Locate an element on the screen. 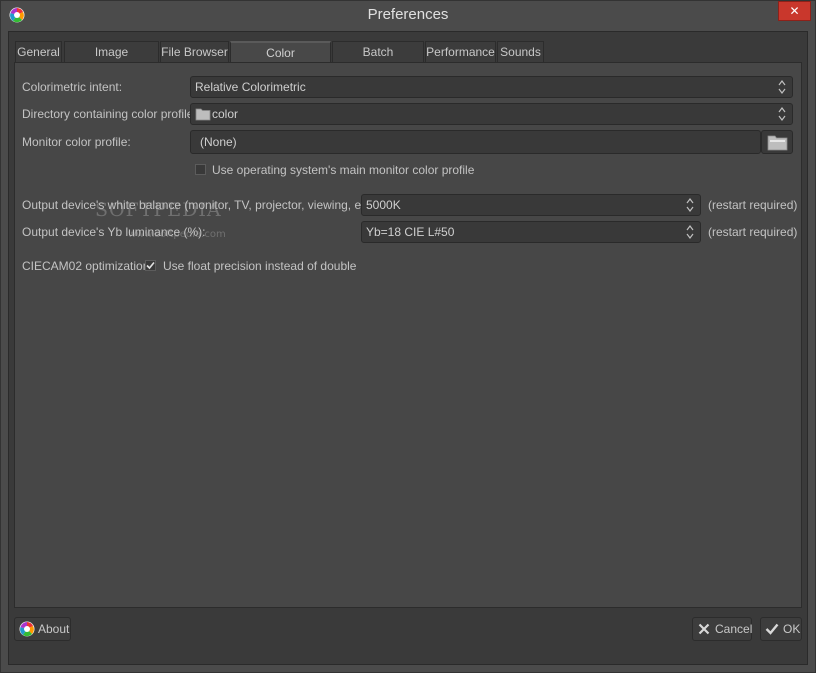 This screenshot has height=673, width=816. yb-luminance-value: Yb=18 CIE L#50 is located at coordinates (410, 232).